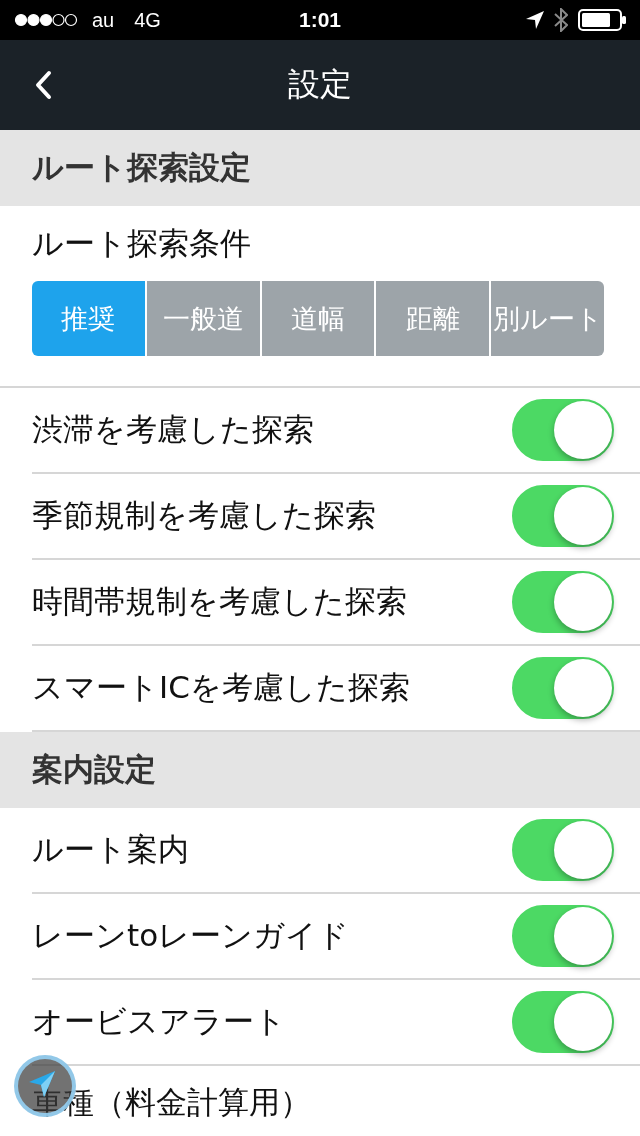 The height and width of the screenshot is (1136, 640). What do you see at coordinates (320, 20) in the screenshot?
I see `status-time: 1:01` at bounding box center [320, 20].